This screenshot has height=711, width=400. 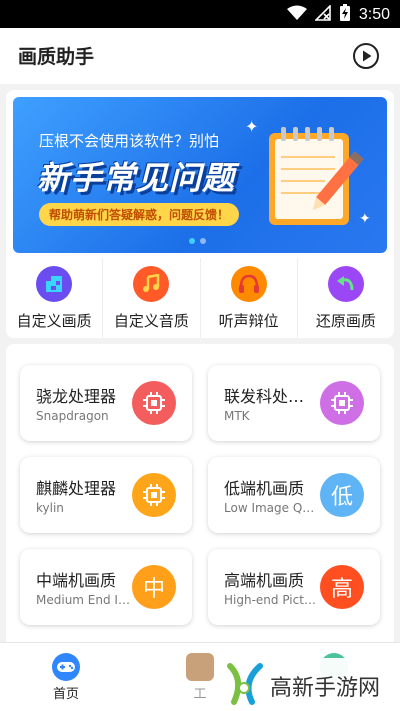 What do you see at coordinates (342, 495) in the screenshot?
I see `low-text-icon: 低` at bounding box center [342, 495].